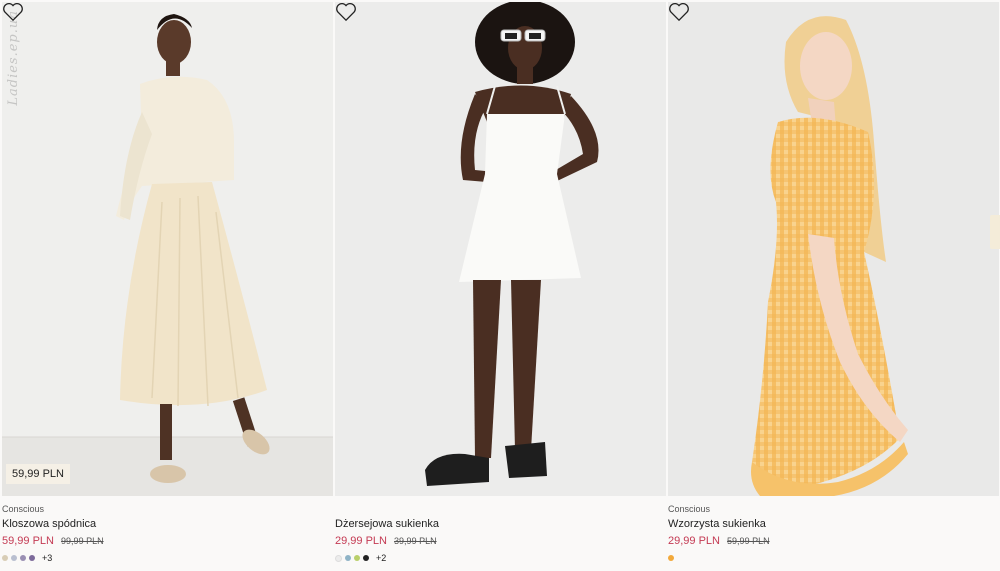 This screenshot has height=571, width=1000. What do you see at coordinates (38, 474) in the screenshot?
I see `price-badge: 59,99 PLN` at bounding box center [38, 474].